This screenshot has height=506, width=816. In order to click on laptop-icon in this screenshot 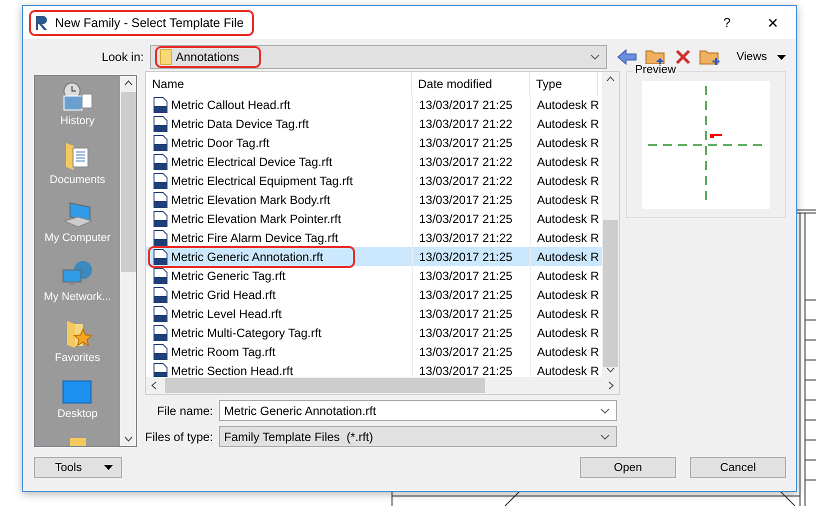, I will do `click(78, 214)`.